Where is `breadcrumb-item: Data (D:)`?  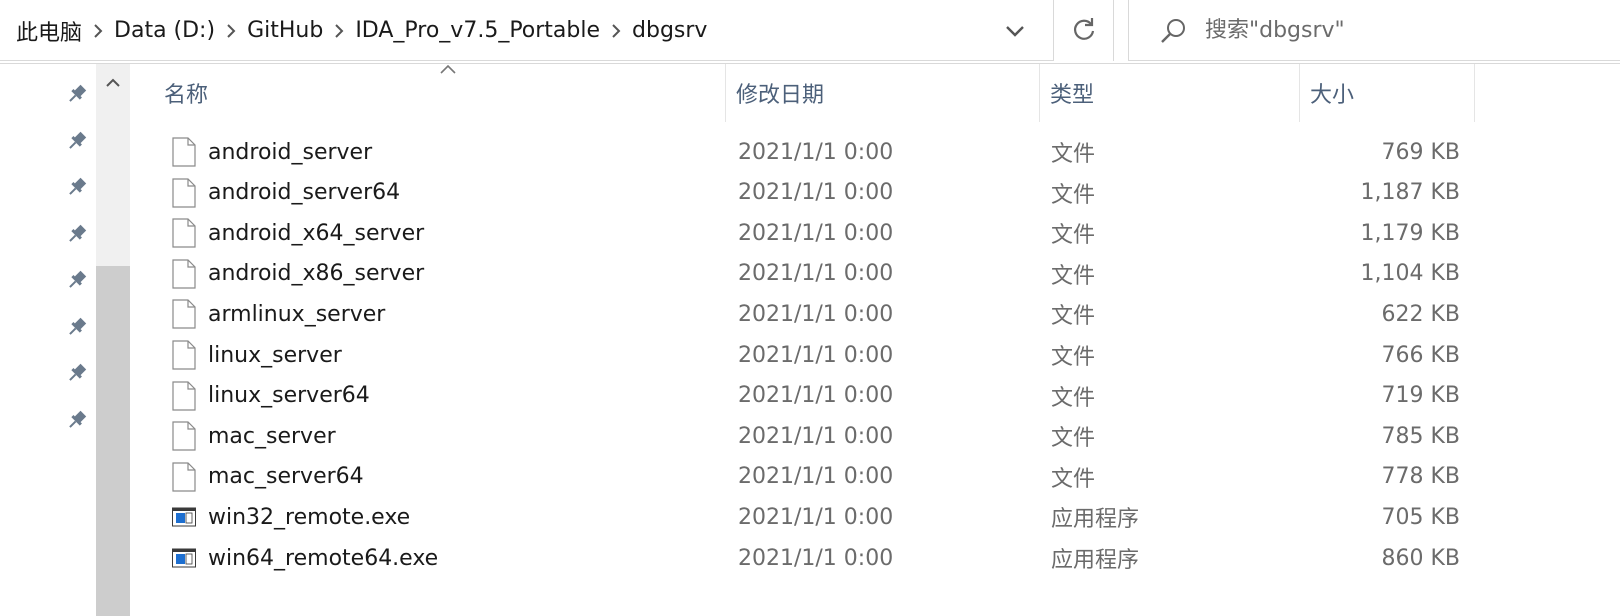 breadcrumb-item: Data (D:) is located at coordinates (164, 30).